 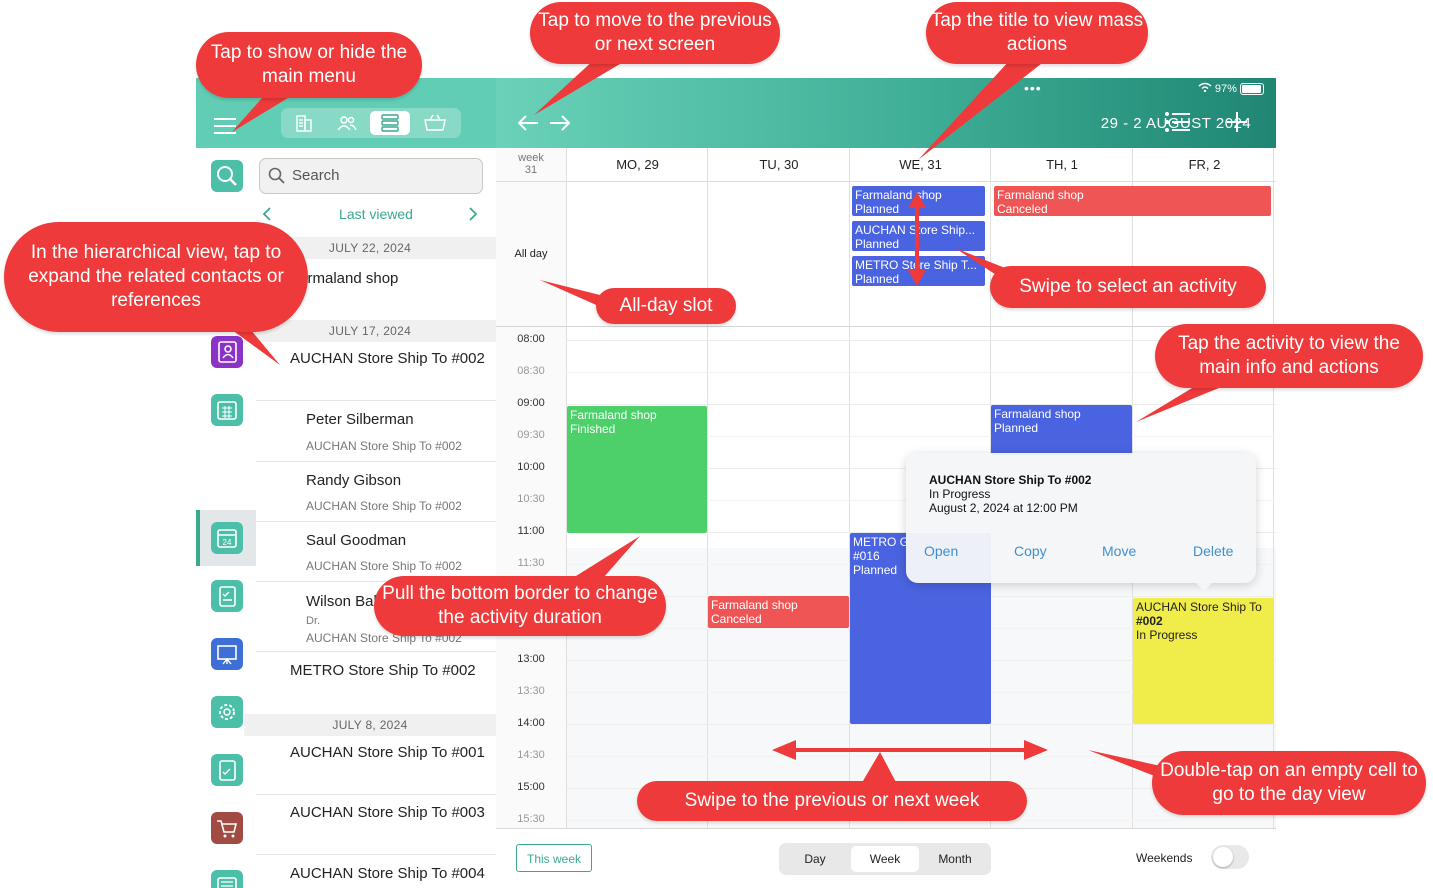 I want to click on list-icon, so click(x=390, y=123).